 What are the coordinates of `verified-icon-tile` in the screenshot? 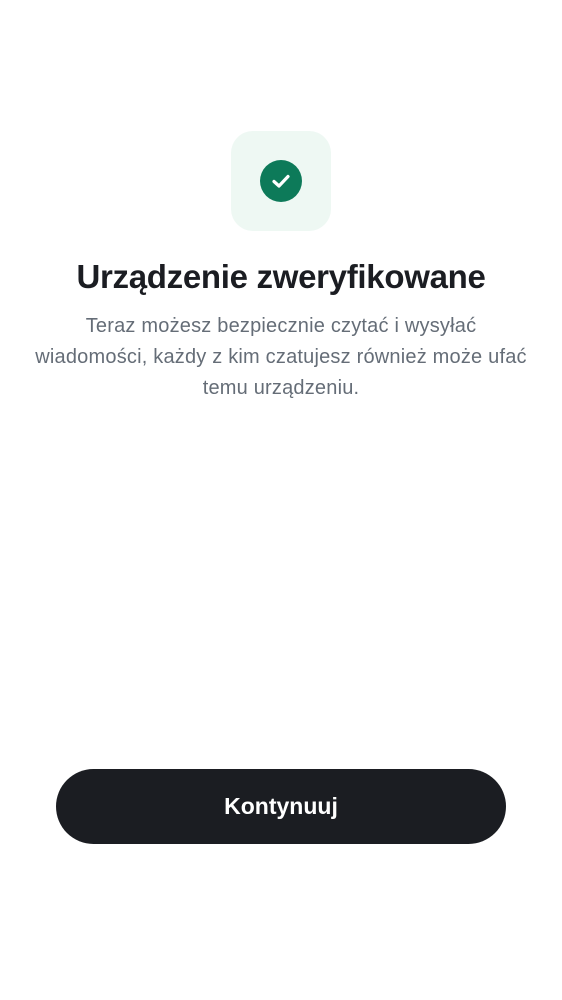 It's located at (281, 181).